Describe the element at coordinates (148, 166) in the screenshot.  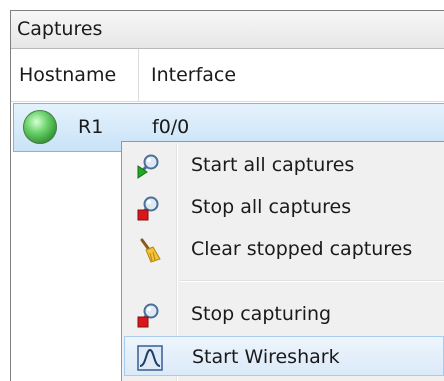
I see `start-capture-icon` at that location.